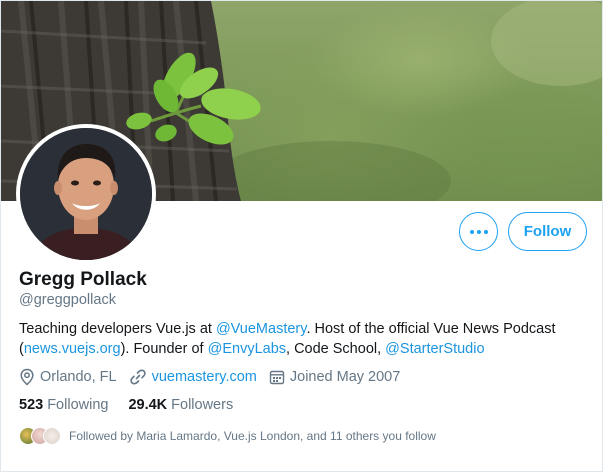  Describe the element at coordinates (78, 405) in the screenshot. I see `following-label: Following` at that location.